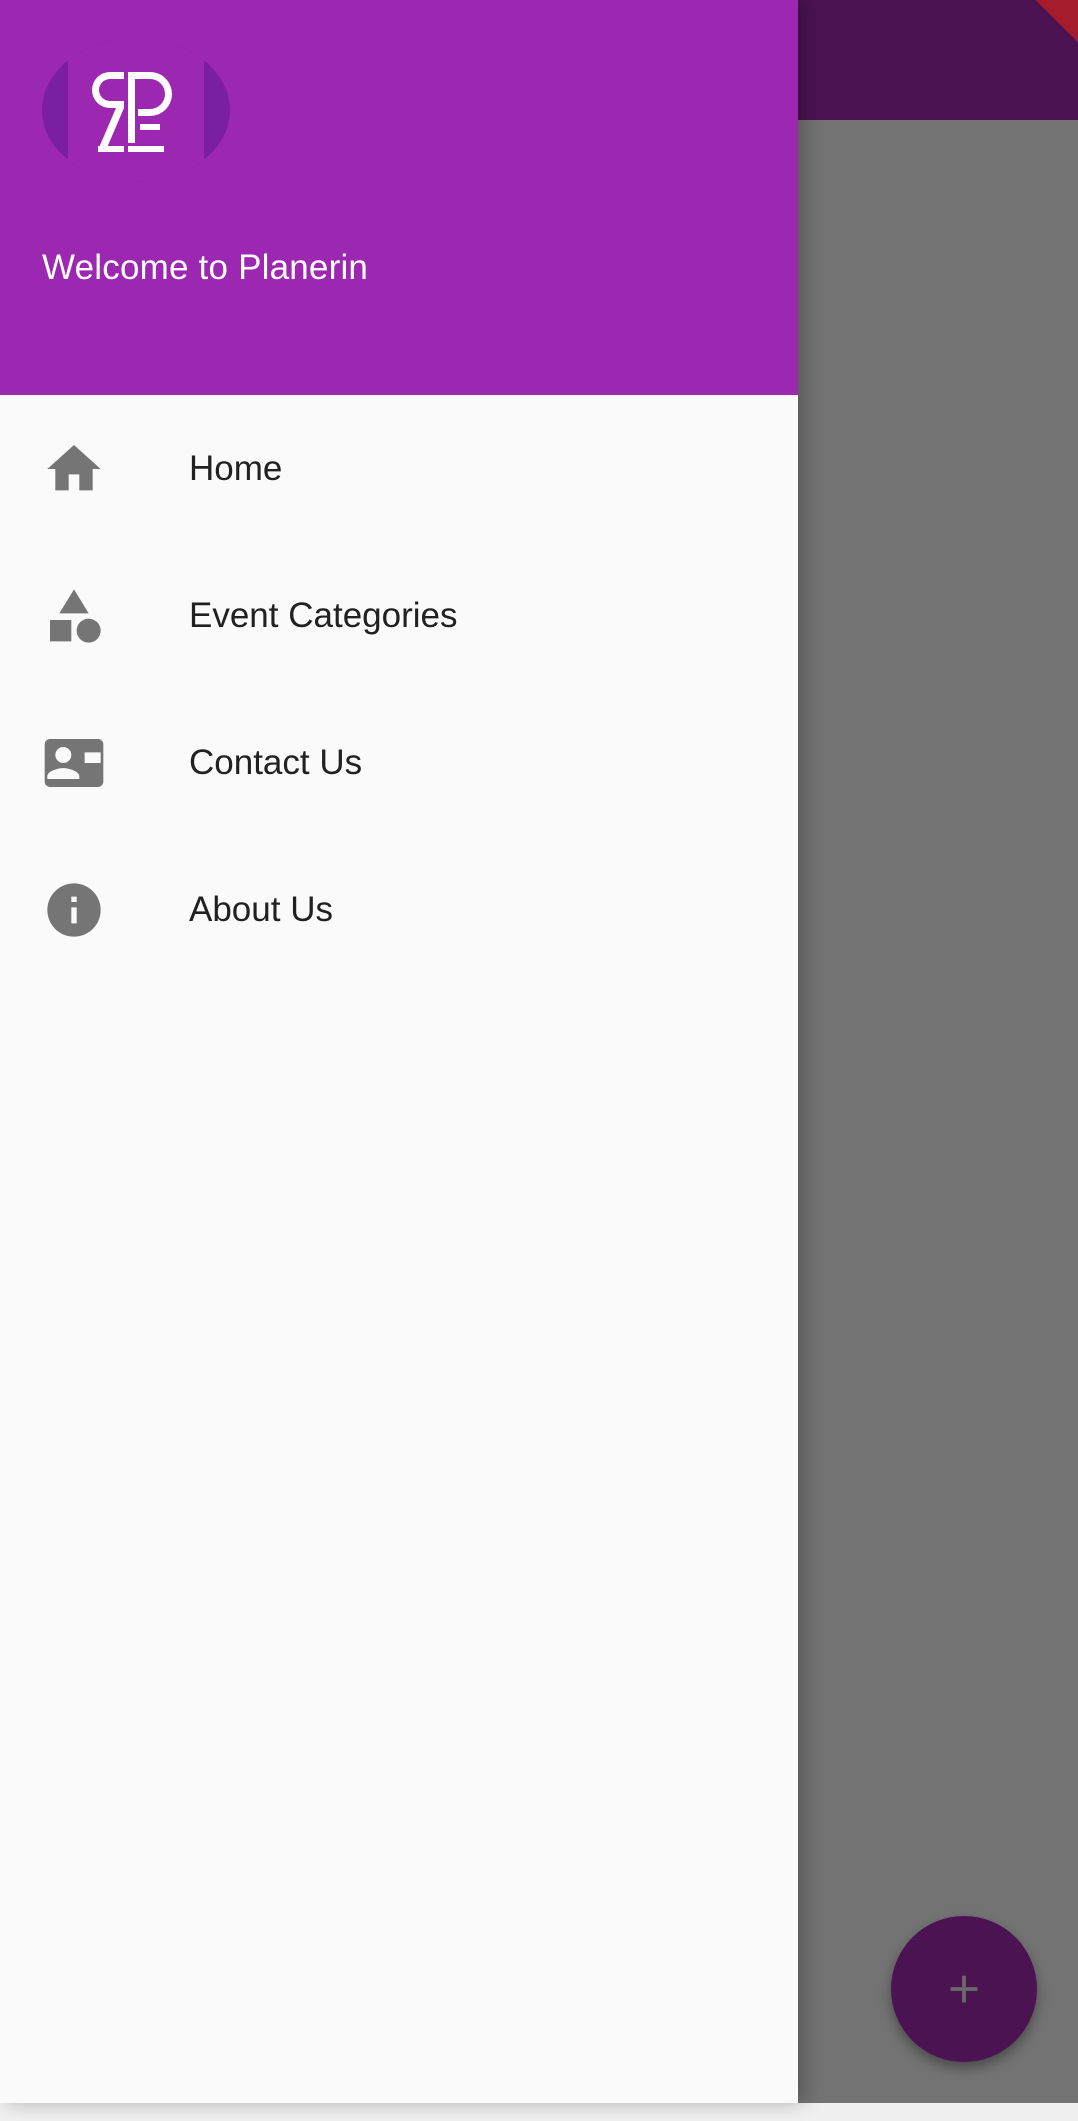  What do you see at coordinates (74, 469) in the screenshot?
I see `home-icon` at bounding box center [74, 469].